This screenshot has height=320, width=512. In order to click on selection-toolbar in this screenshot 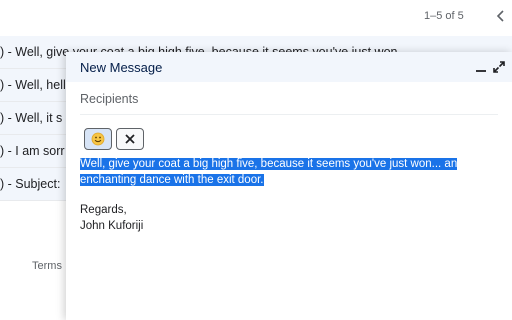, I will do `click(114, 139)`.